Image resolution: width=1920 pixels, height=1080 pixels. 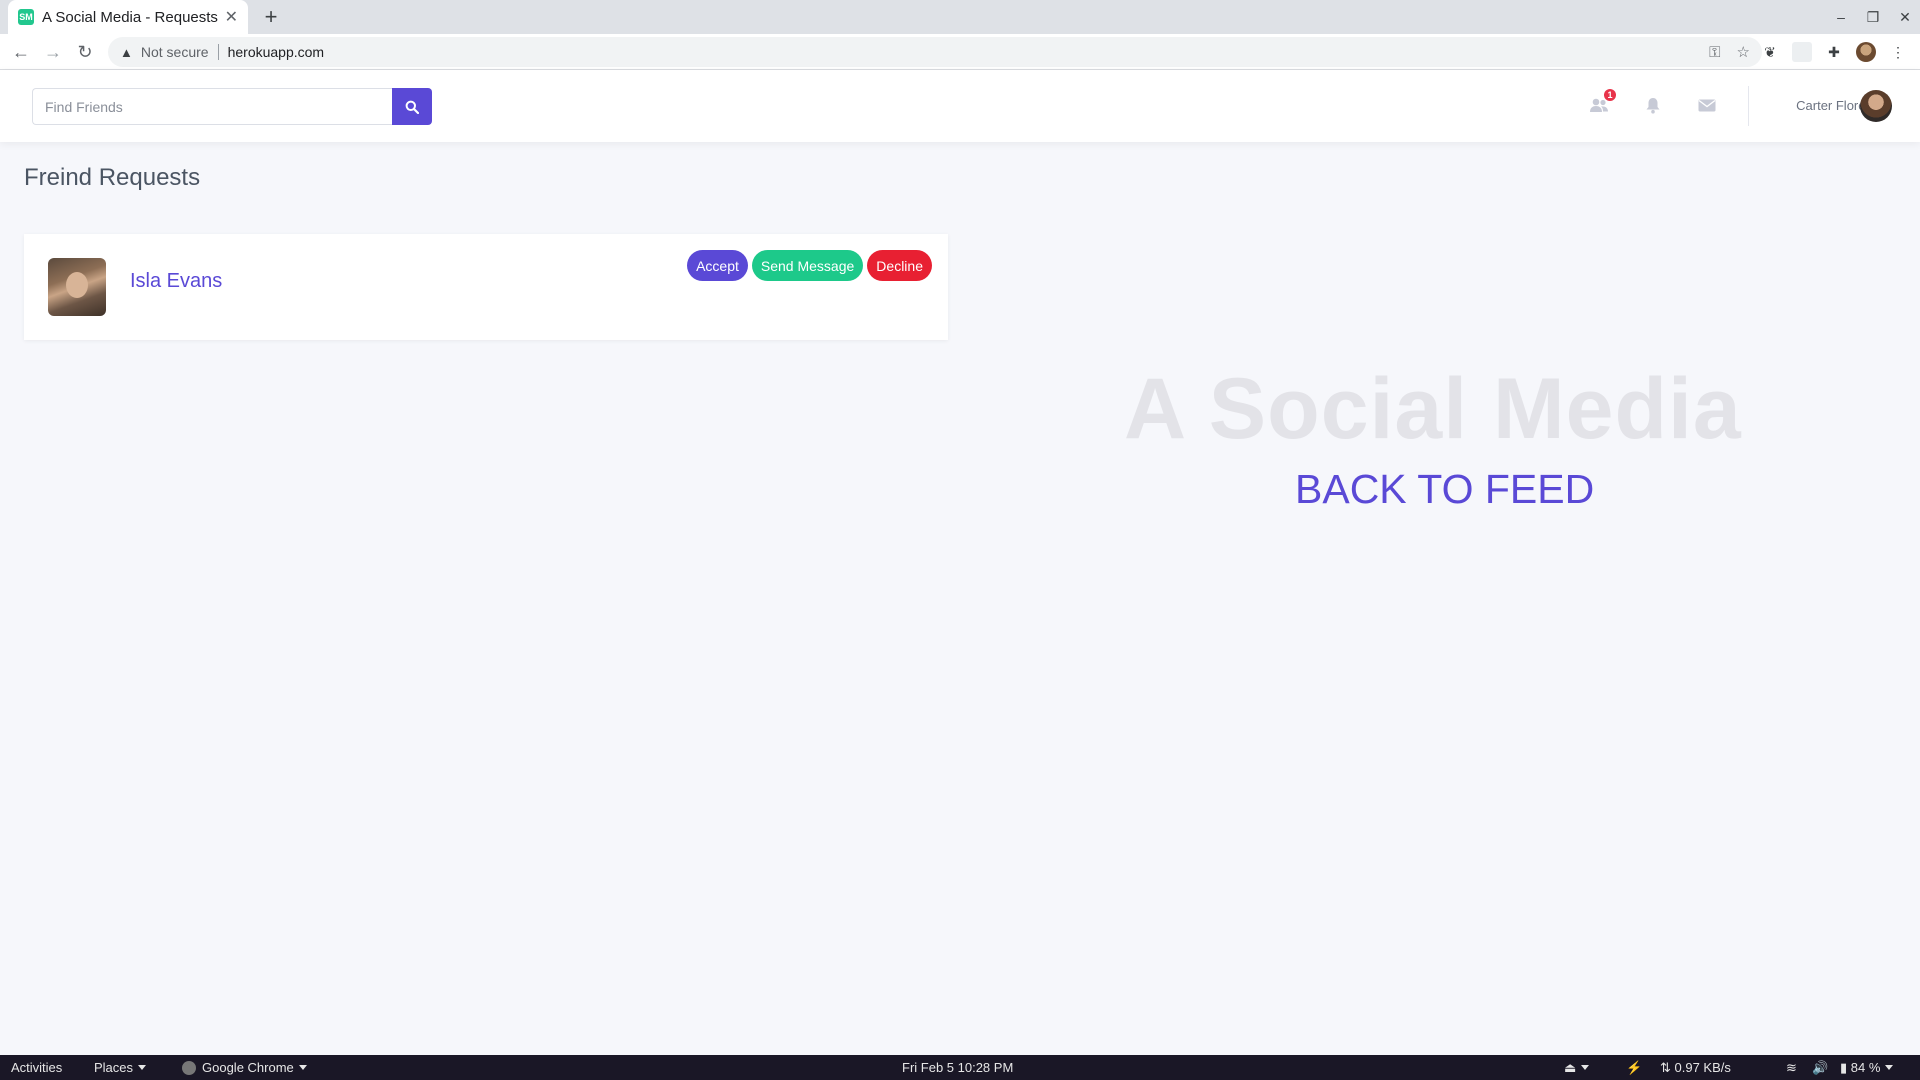 I want to click on places-caret-icon, so click(x=142, y=1067).